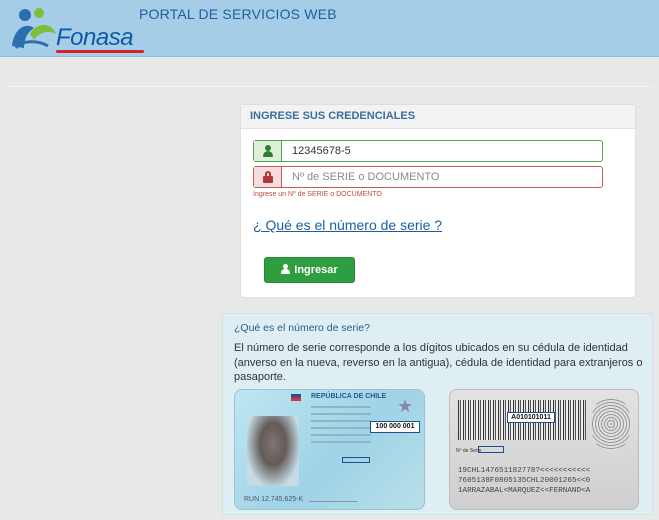 Image resolution: width=659 pixels, height=520 pixels. What do you see at coordinates (524, 491) in the screenshot?
I see `mrz-line: 1ARRAZABAL<MARQUEZ<<FERNAND<A` at bounding box center [524, 491].